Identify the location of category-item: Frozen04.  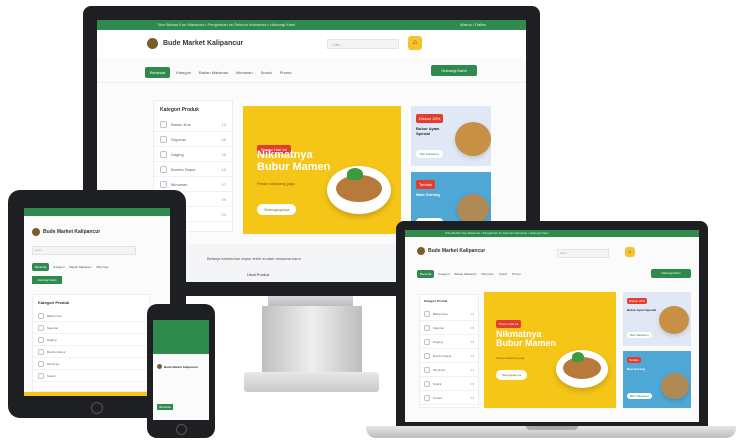
(449, 398).